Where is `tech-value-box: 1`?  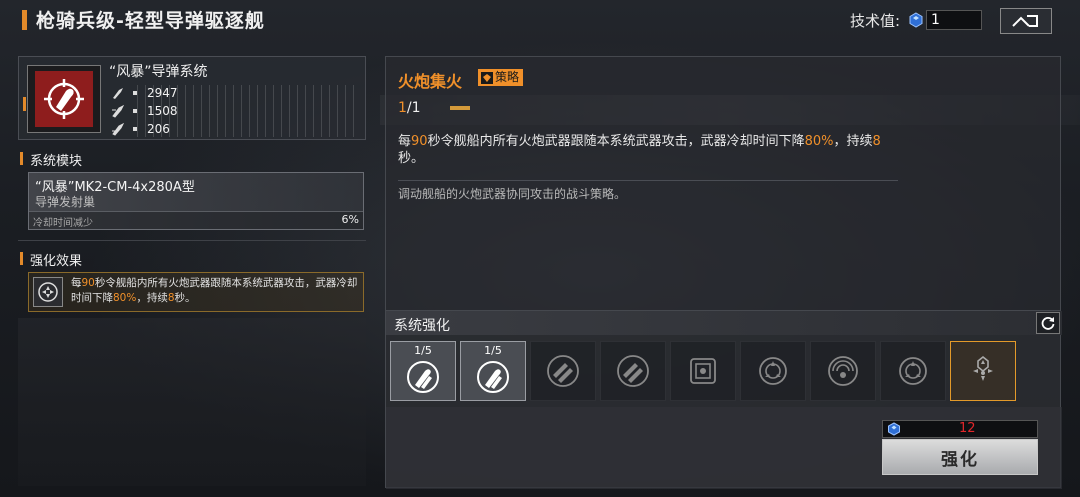 tech-value-box: 1 is located at coordinates (954, 20).